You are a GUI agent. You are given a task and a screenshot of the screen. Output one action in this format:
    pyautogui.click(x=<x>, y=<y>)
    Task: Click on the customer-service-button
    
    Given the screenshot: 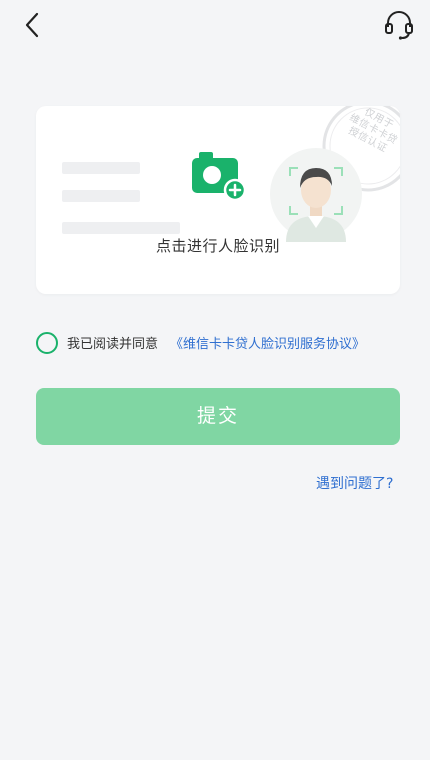 What is the action you would take?
    pyautogui.click(x=399, y=25)
    